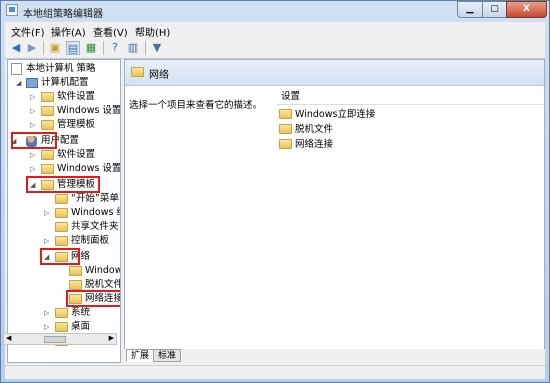 The width and height of the screenshot is (550, 383). Describe the element at coordinates (526, 9) in the screenshot. I see `close-button: X` at that location.